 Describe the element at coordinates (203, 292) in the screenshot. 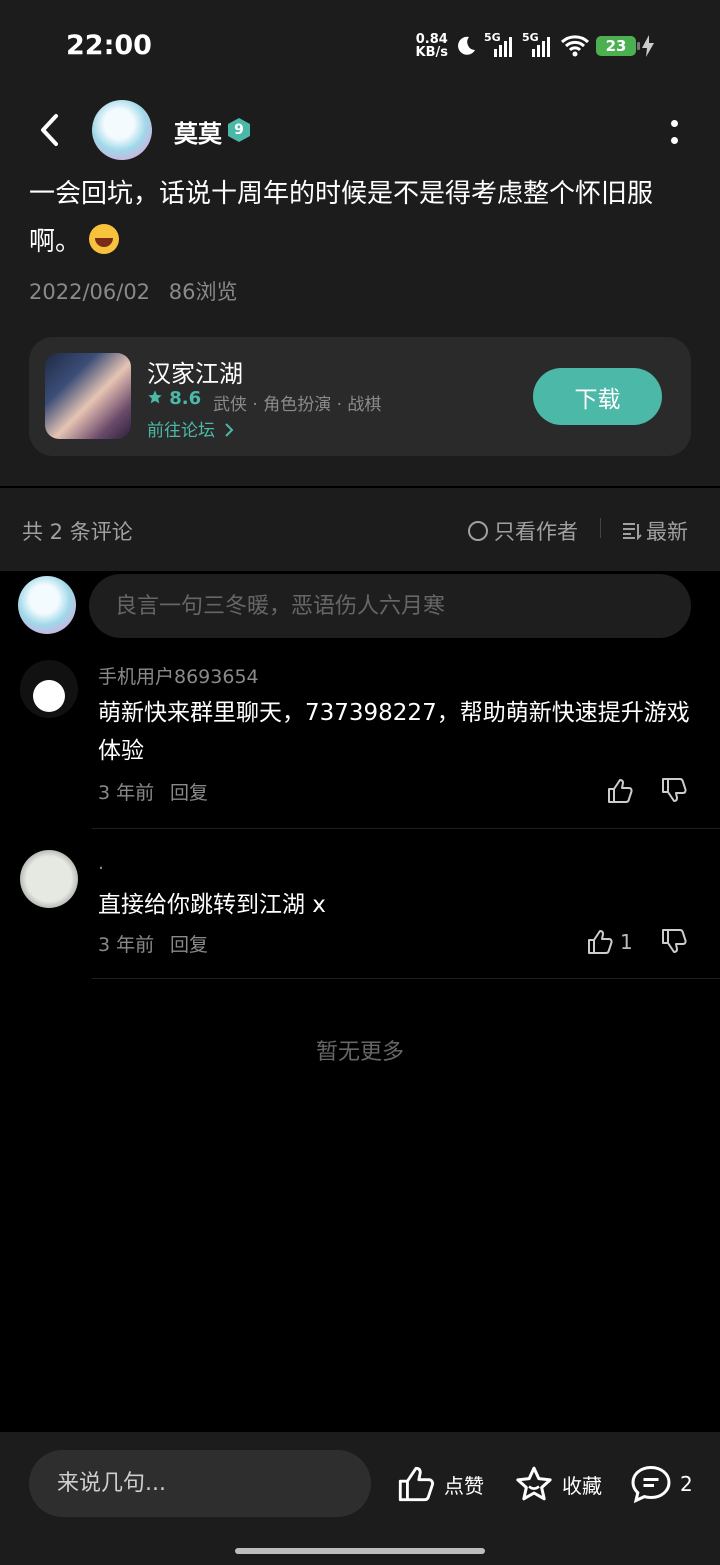

I see `post-views: 86浏览` at that location.